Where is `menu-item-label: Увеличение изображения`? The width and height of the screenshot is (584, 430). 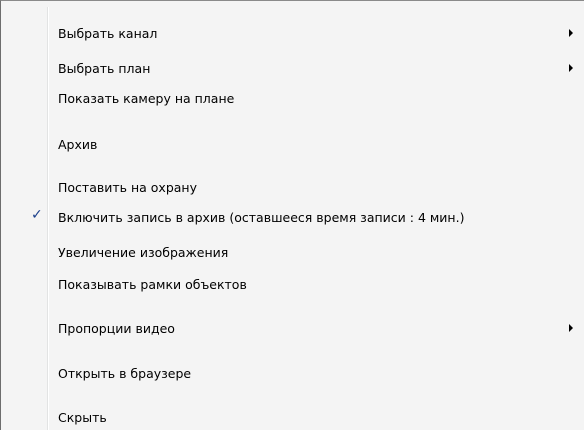
menu-item-label: Увеличение изображения is located at coordinates (143, 252).